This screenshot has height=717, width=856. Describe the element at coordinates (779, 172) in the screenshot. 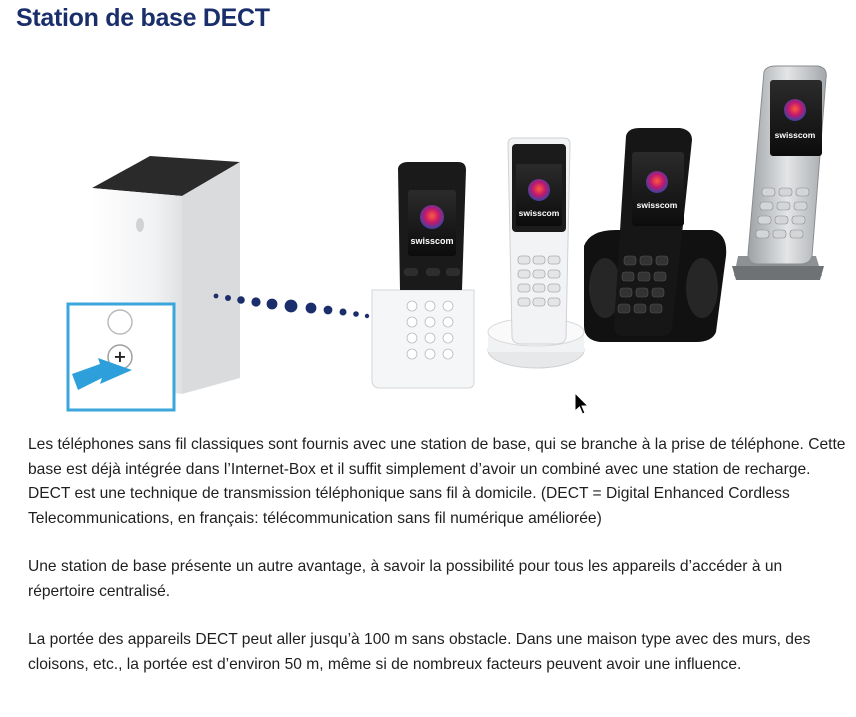

I see `phone-silver: swisscom` at that location.